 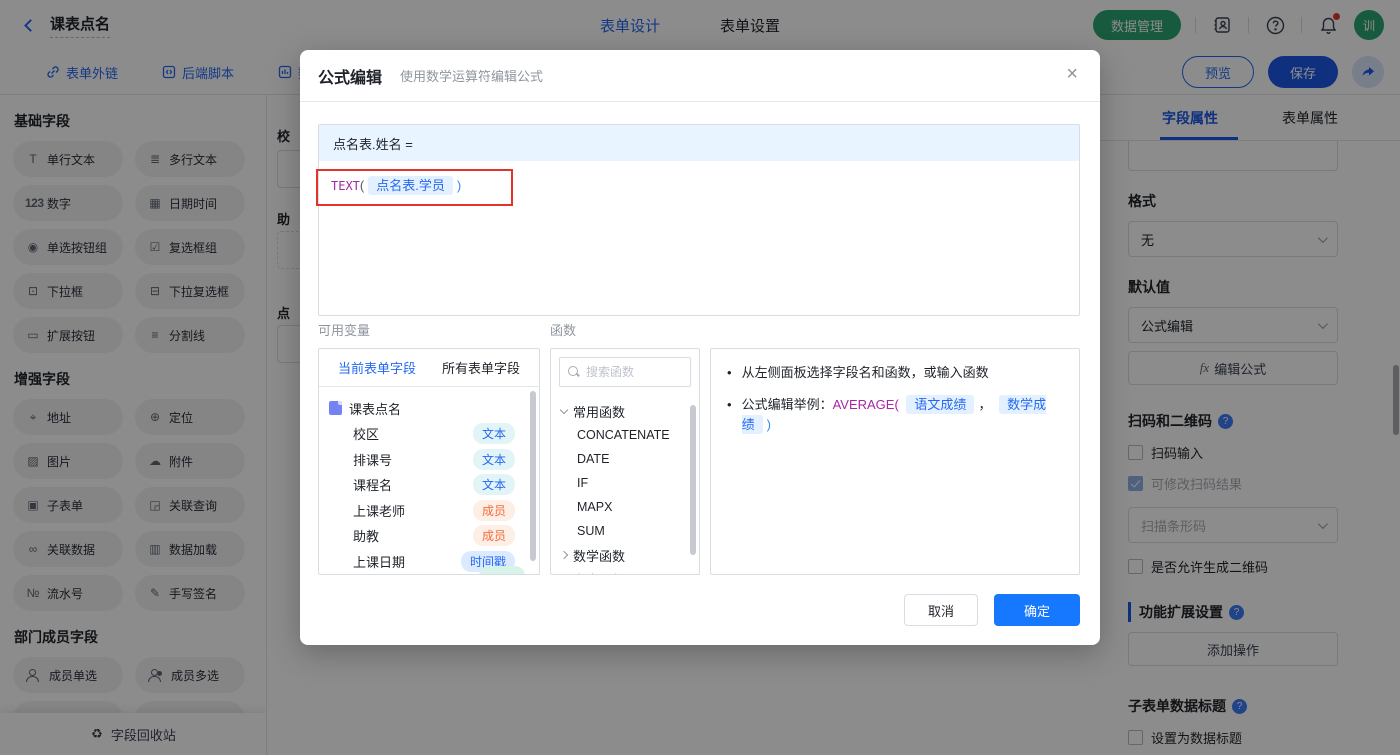 What do you see at coordinates (895, 415) in the screenshot?
I see `help-tip-2: • 公式编辑举例：AVERAGE( 语文成绩， 数学成绩)` at bounding box center [895, 415].